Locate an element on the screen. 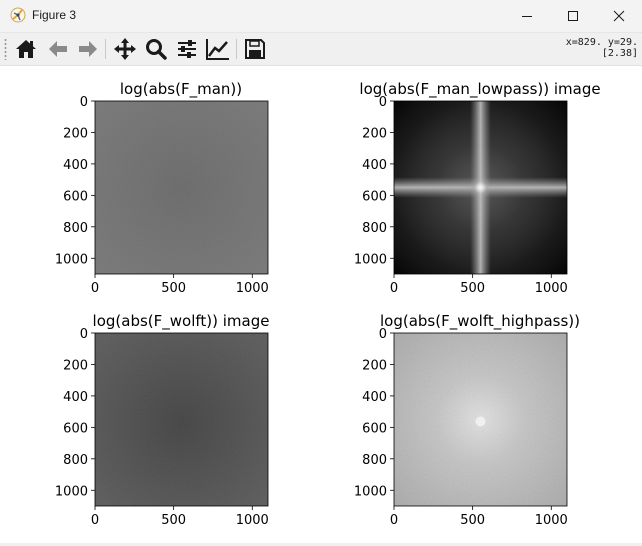  close-button is located at coordinates (619, 16).